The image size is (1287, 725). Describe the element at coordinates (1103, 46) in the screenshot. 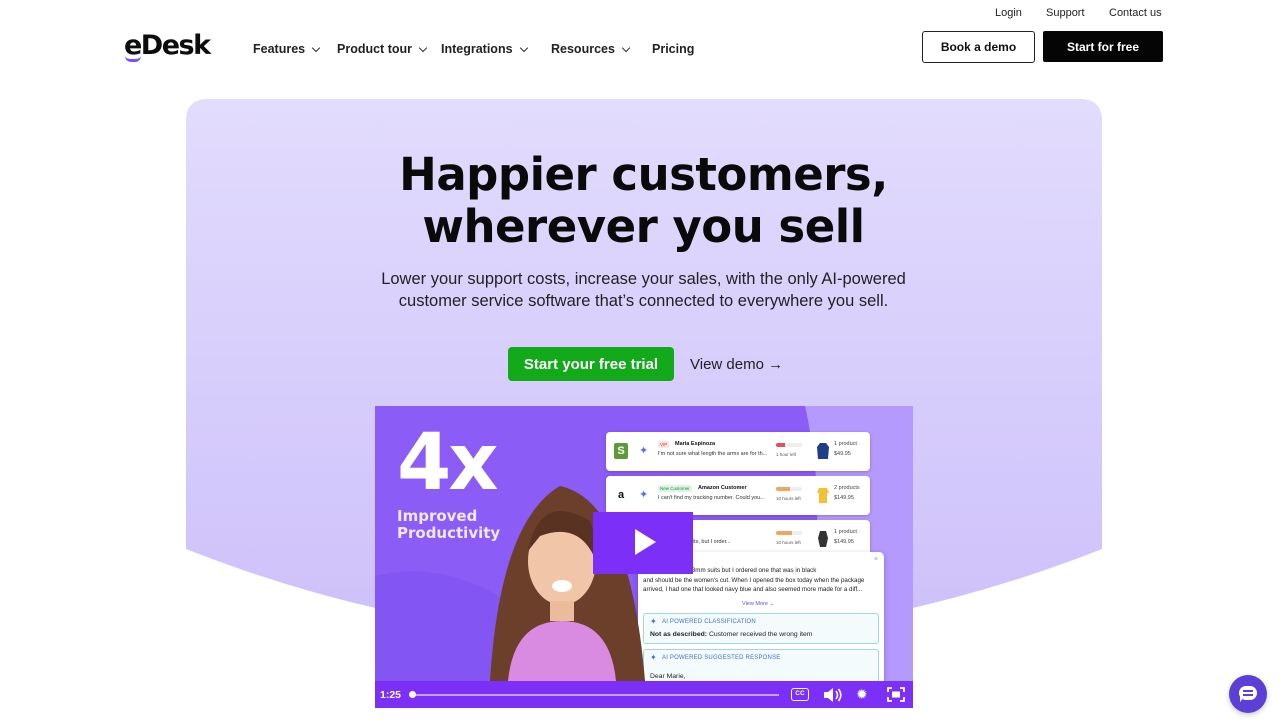

I see `start-free-button: Start for free` at that location.